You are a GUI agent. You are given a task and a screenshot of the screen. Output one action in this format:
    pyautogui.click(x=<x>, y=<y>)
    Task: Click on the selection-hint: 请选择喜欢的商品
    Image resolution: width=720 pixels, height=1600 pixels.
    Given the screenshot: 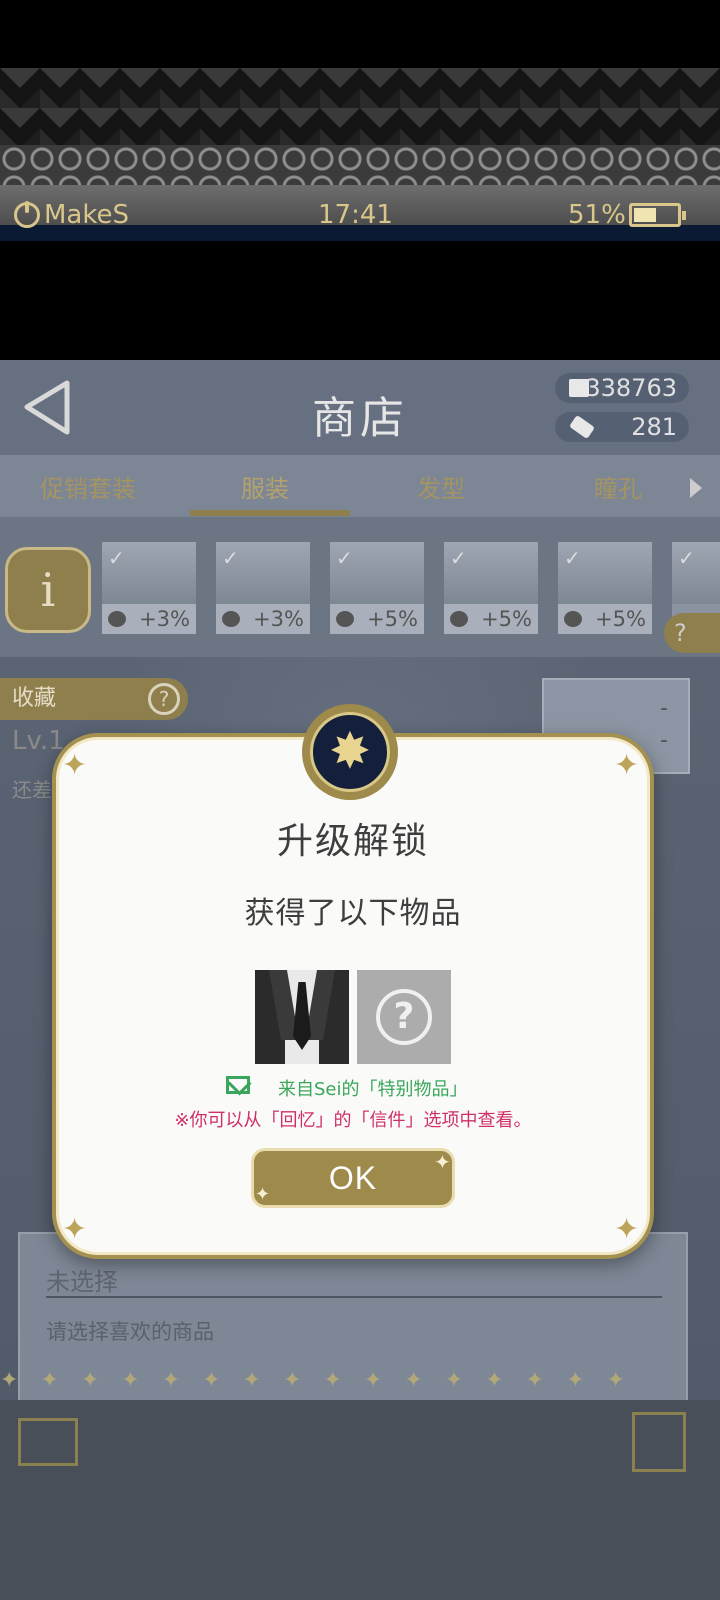 What is the action you would take?
    pyautogui.click(x=130, y=1332)
    